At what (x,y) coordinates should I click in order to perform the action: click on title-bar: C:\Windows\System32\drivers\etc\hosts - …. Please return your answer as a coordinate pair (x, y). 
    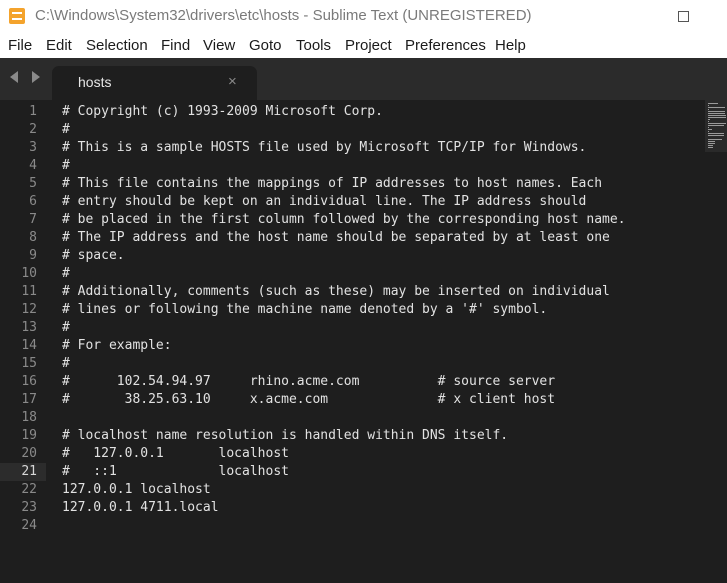
    Looking at the image, I should click on (363, 16).